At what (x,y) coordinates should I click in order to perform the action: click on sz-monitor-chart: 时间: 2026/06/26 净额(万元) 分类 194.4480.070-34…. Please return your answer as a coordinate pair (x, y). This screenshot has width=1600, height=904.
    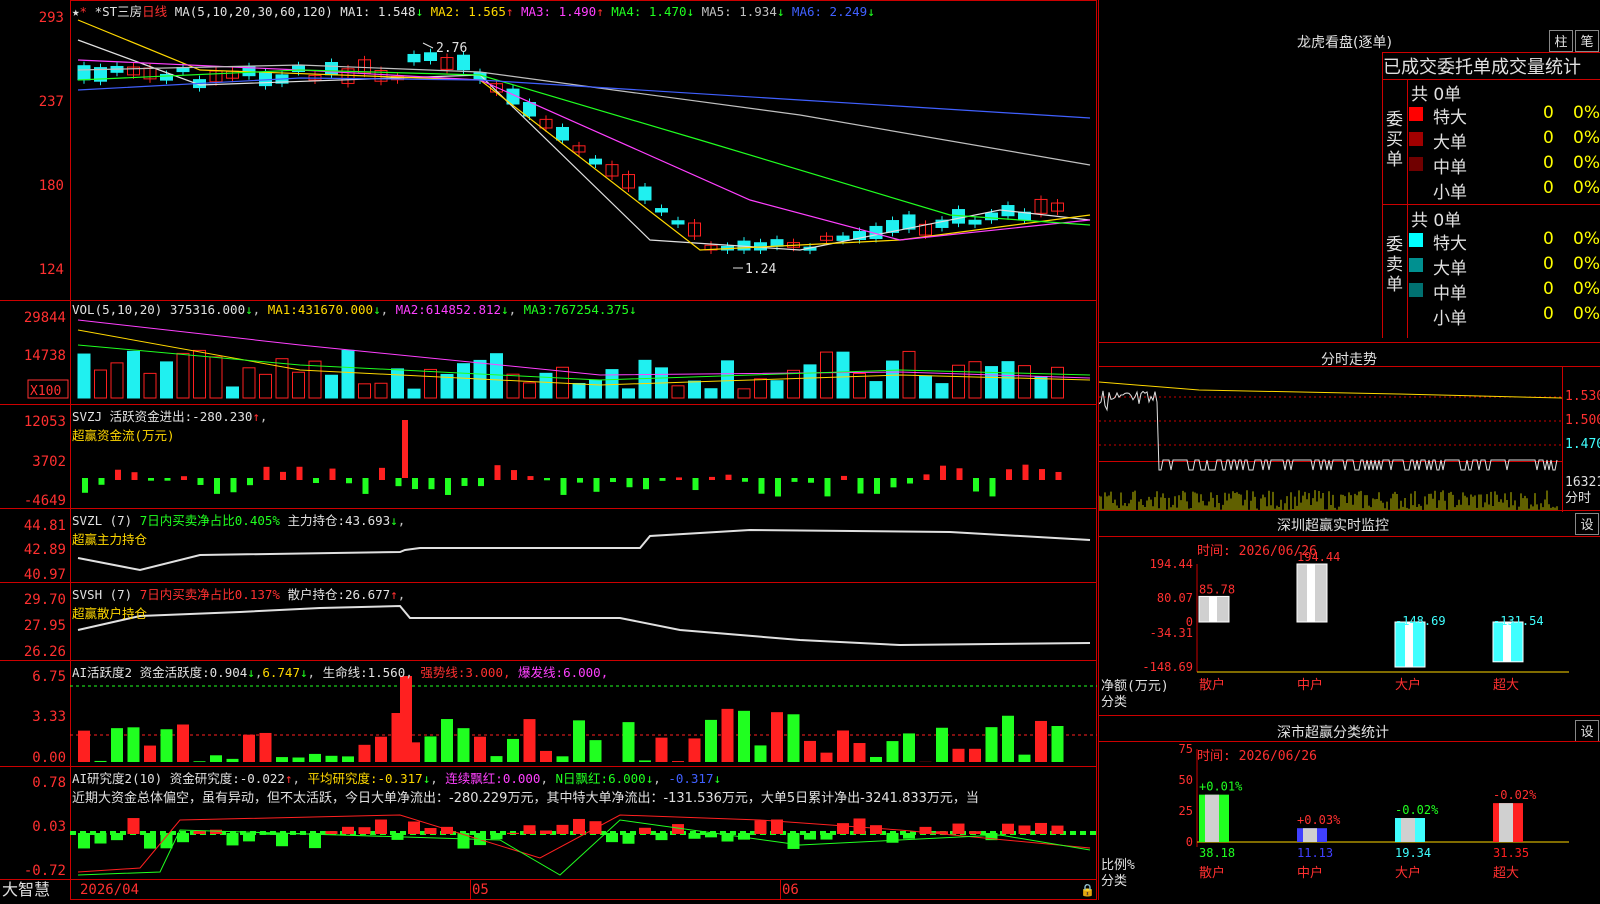
    Looking at the image, I should click on (1349, 614).